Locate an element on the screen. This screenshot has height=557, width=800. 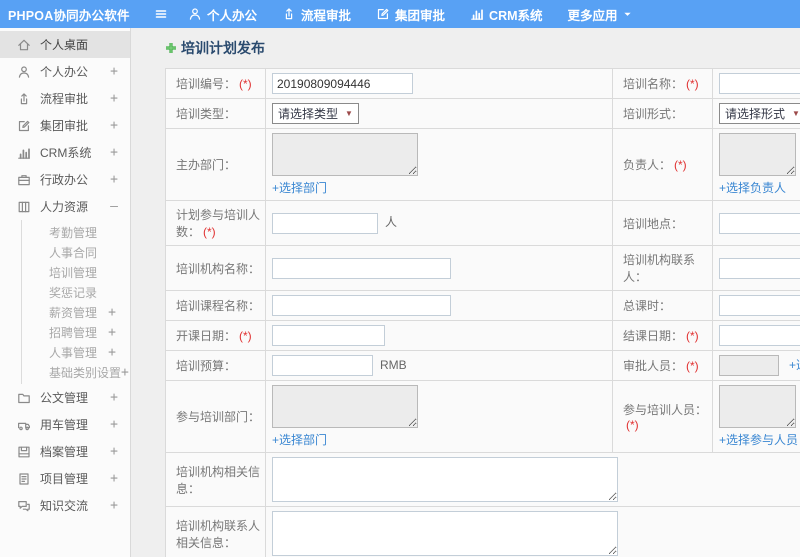
nav-label-crm-system: CRM系统 is located at coordinates (516, 15).